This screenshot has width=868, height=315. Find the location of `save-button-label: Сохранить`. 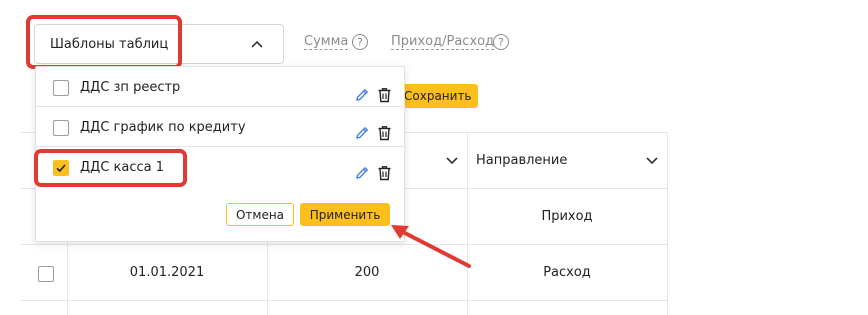

save-button-label: Сохранить is located at coordinates (438, 96).